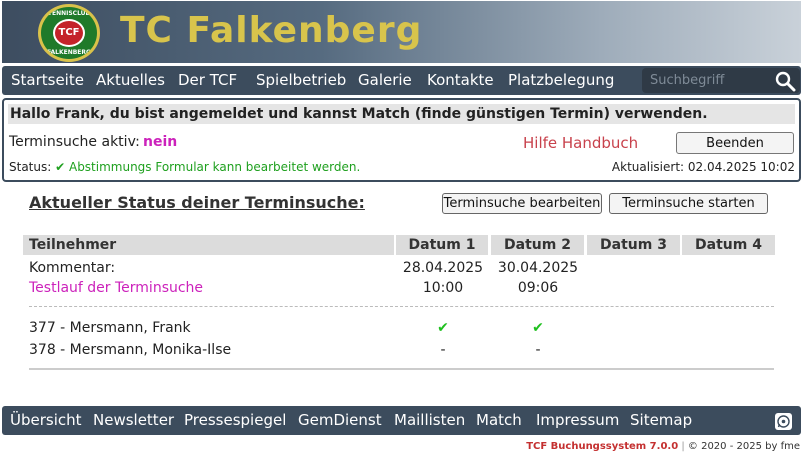 The width and height of the screenshot is (803, 458). I want to click on header-participant: Teilnehmer, so click(208, 245).